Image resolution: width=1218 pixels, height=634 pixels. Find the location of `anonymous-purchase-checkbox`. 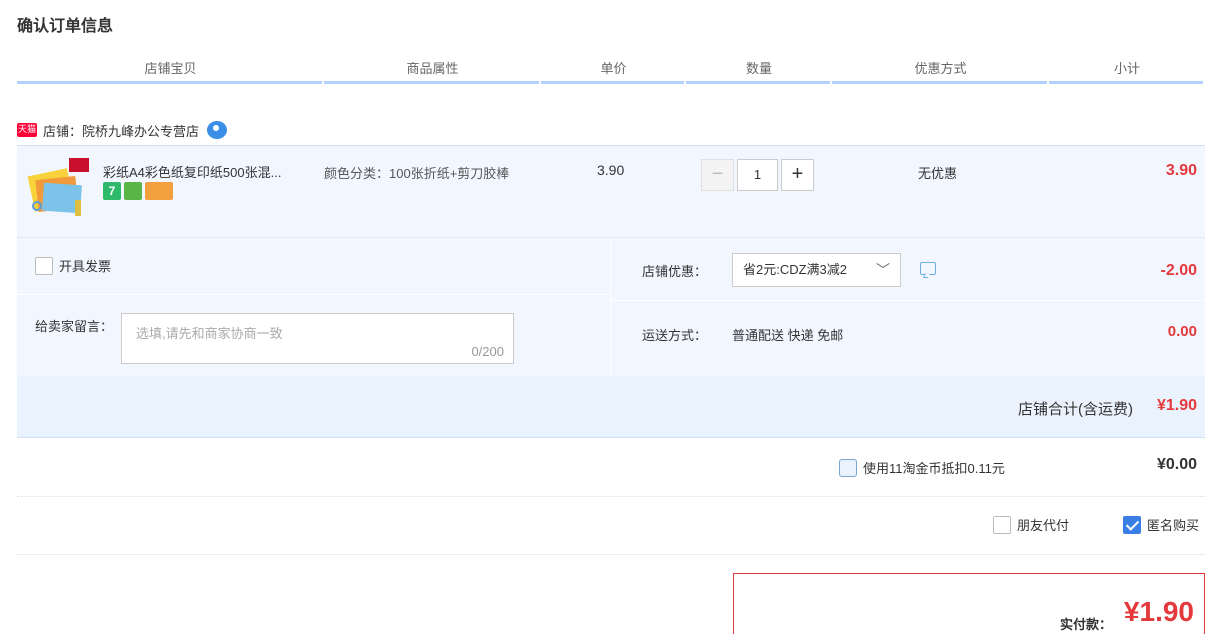

anonymous-purchase-checkbox is located at coordinates (1132, 524).